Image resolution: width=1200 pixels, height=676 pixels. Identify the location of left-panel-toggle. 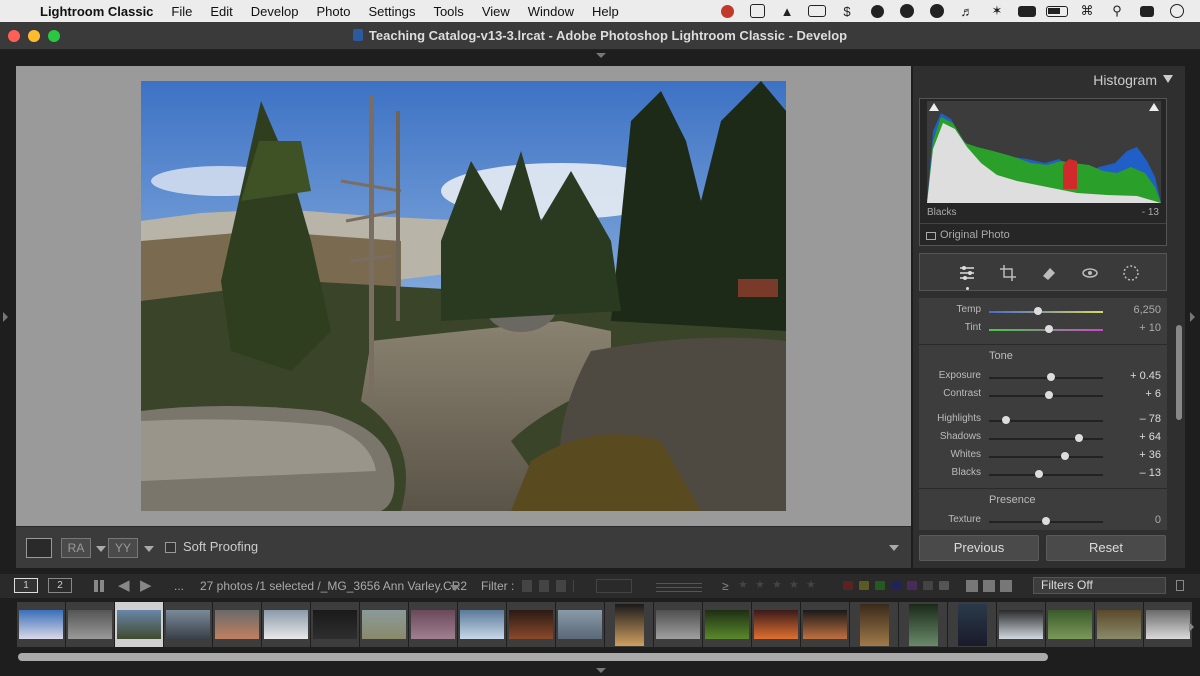
(5, 317).